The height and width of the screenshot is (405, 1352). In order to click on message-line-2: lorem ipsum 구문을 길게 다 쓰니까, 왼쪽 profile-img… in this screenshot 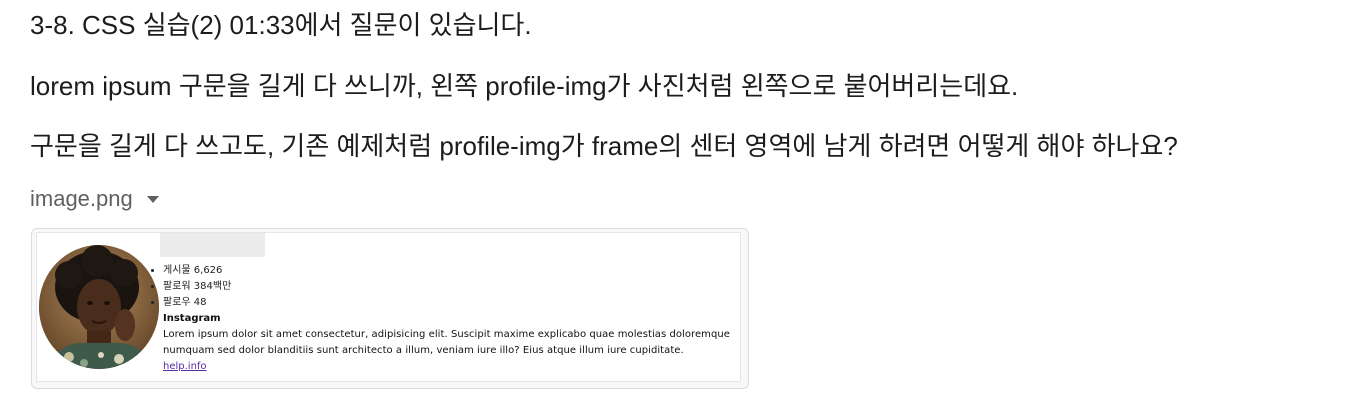, I will do `click(524, 86)`.